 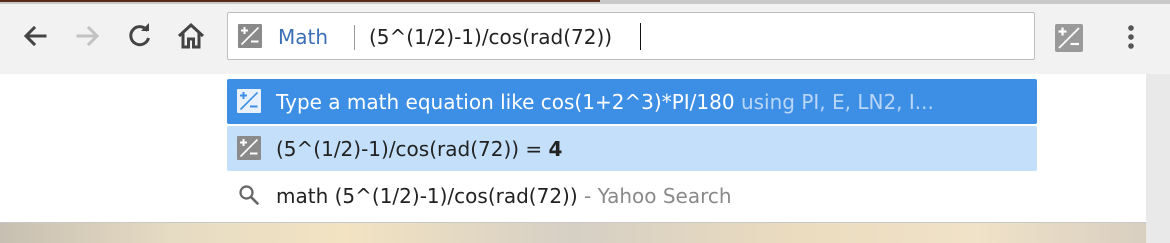 I want to click on suggestion-expression: (5^(1/2)-1)/cos(rad(72)) =, so click(x=412, y=149).